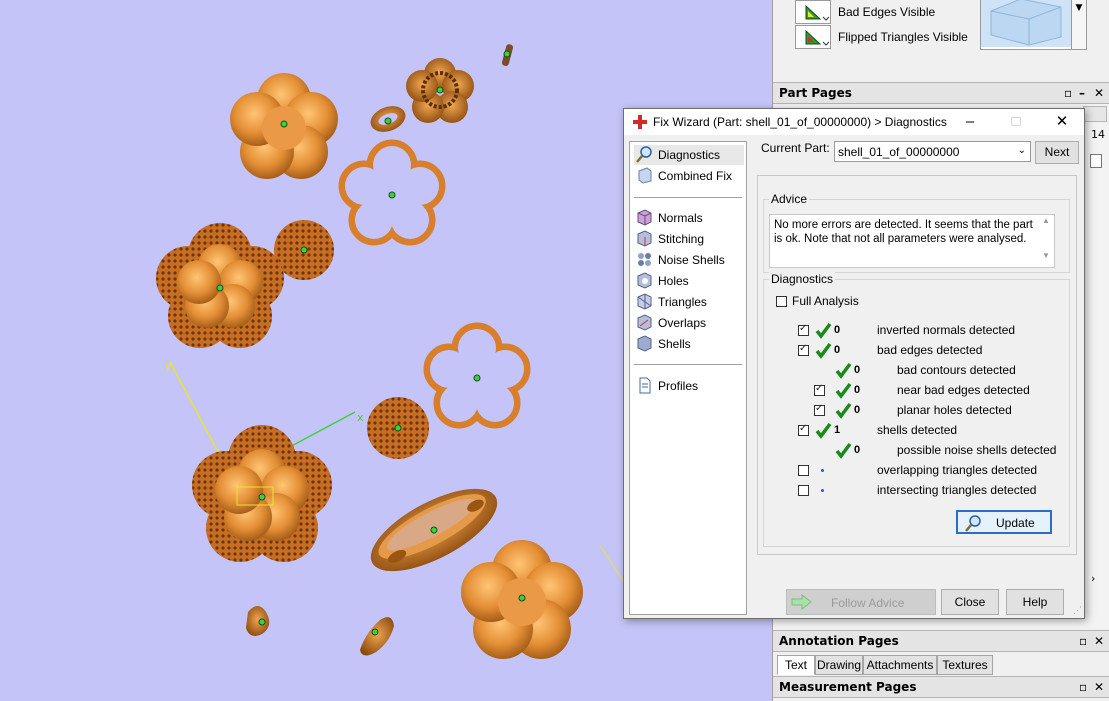  What do you see at coordinates (1046, 255) in the screenshot?
I see `advice-scroll-down-icon: ▼` at bounding box center [1046, 255].